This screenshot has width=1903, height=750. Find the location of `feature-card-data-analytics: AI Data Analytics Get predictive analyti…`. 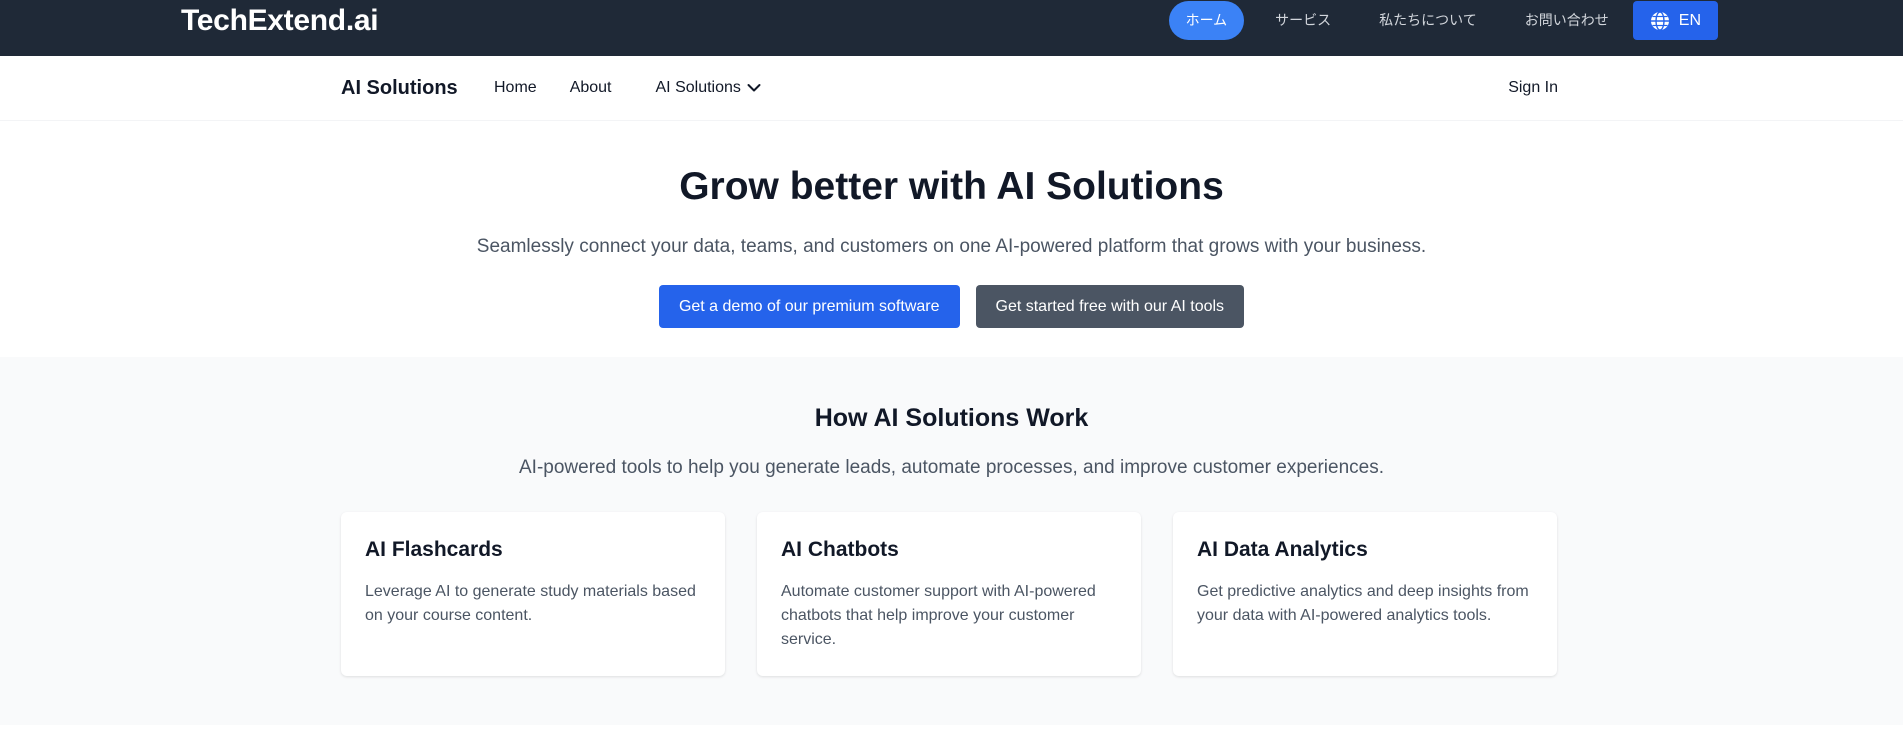

feature-card-data-analytics: AI Data Analytics Get predictive analyti… is located at coordinates (1365, 594).